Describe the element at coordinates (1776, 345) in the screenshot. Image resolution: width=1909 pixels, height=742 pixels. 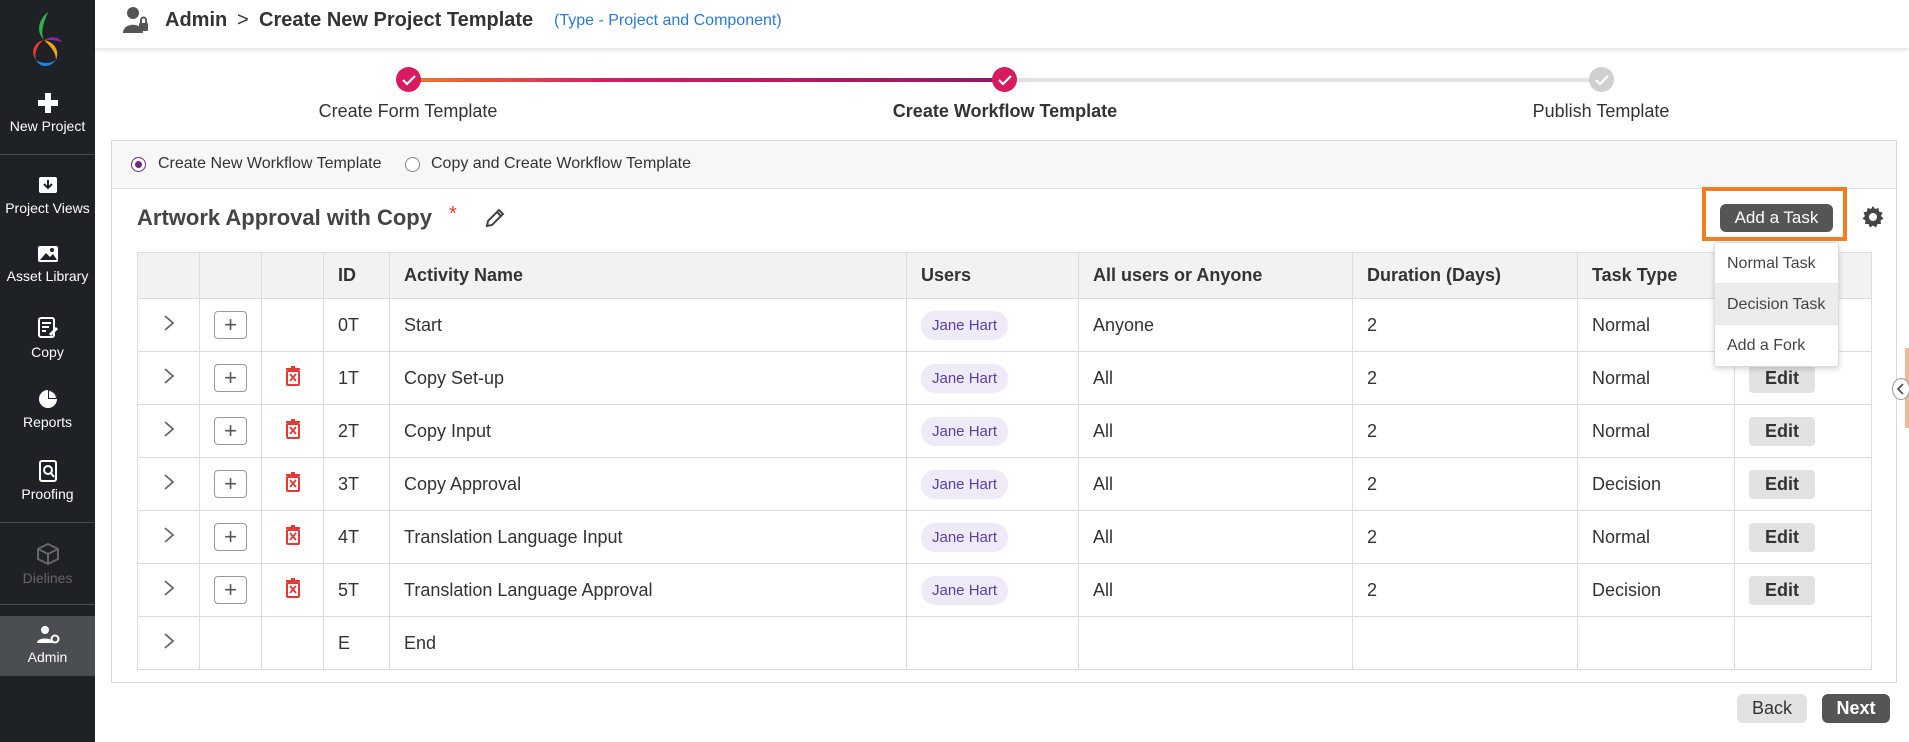
I see `menu-item-add-fork: Add a Fork` at that location.